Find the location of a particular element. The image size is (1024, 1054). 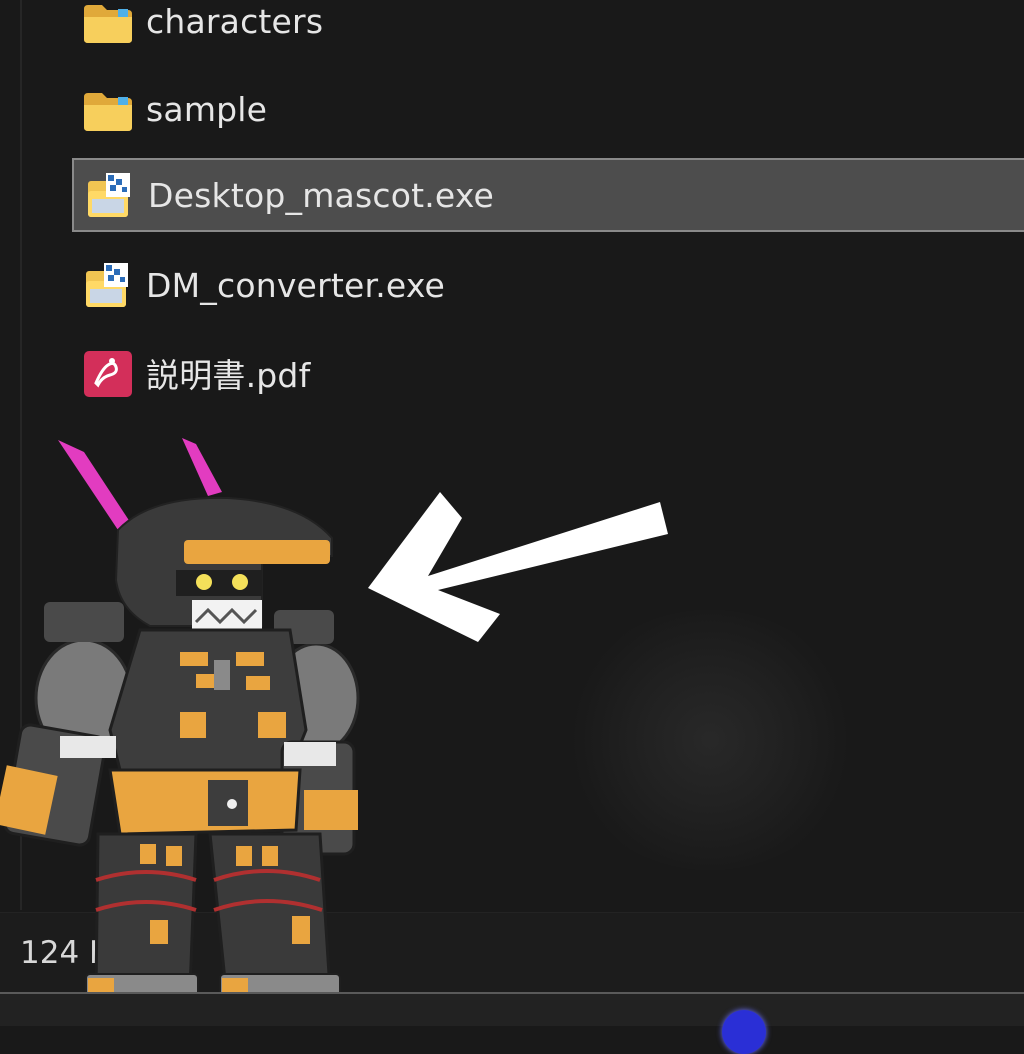

arrow-pointing-left-icon is located at coordinates (518, 567).